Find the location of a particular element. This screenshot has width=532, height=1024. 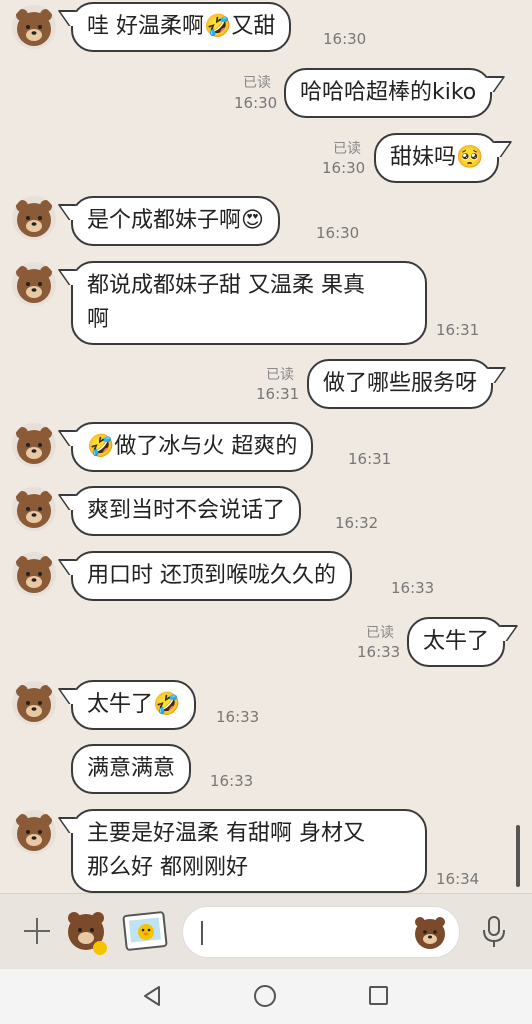

message-bubble: 爽到当时不会说话了 is located at coordinates (186, 511).